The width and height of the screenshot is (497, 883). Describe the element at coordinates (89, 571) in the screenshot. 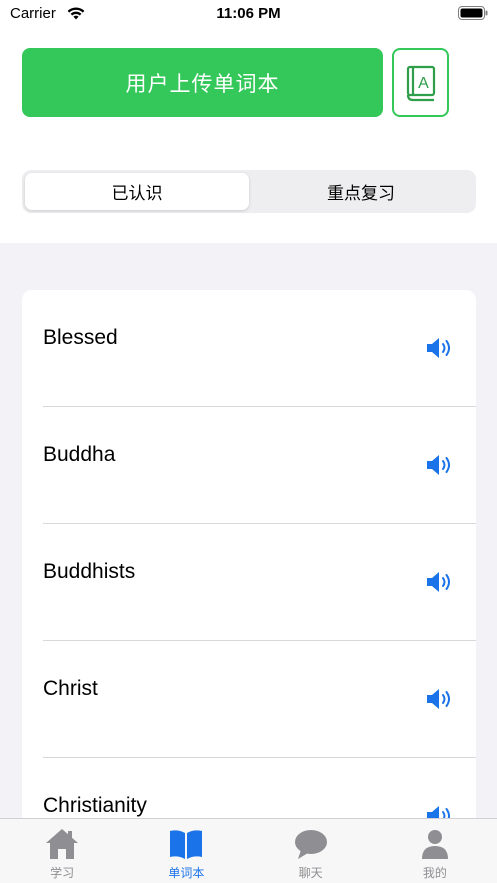

I see `word-text: Buddhists` at that location.